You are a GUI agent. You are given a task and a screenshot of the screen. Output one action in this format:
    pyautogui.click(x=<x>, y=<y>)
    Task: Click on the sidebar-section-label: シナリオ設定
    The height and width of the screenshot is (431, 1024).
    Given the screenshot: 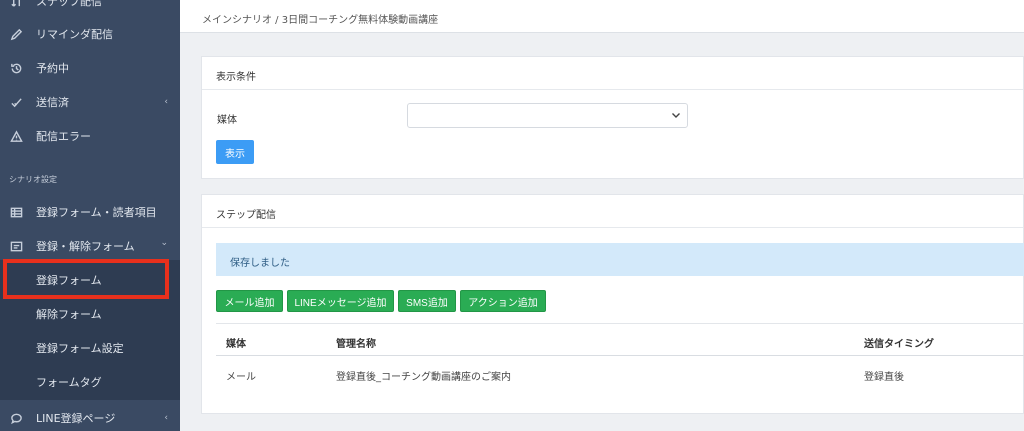 What is the action you would take?
    pyautogui.click(x=33, y=179)
    